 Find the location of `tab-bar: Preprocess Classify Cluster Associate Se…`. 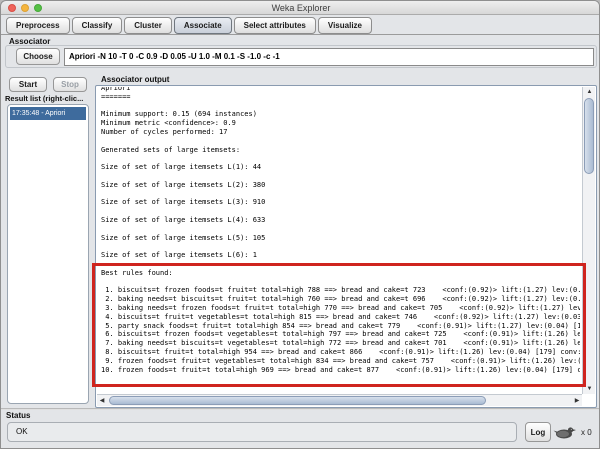

tab-bar: Preprocess Classify Cluster Associate Se… is located at coordinates (189, 25).